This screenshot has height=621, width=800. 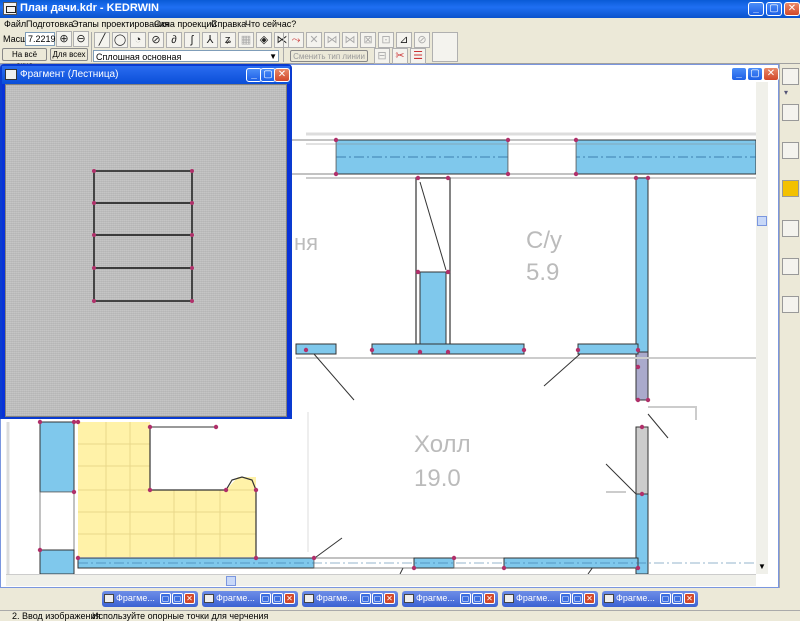 What do you see at coordinates (64, 39) in the screenshot?
I see `zoom-in-icon: ⊕` at bounding box center [64, 39].